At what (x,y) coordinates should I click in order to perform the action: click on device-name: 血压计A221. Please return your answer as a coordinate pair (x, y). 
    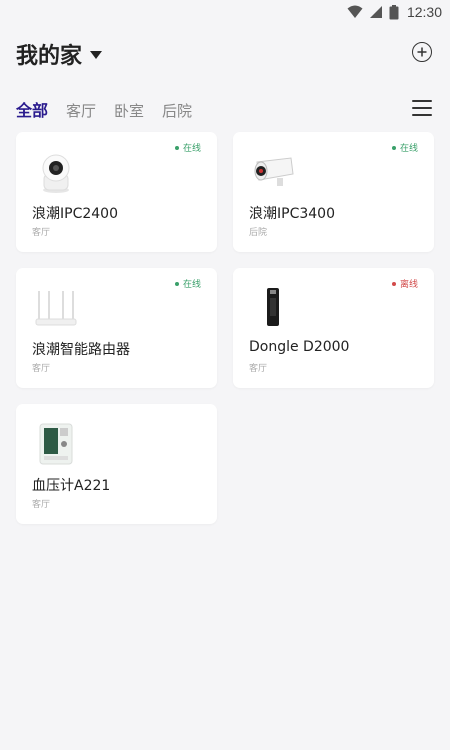
    Looking at the image, I should click on (71, 486).